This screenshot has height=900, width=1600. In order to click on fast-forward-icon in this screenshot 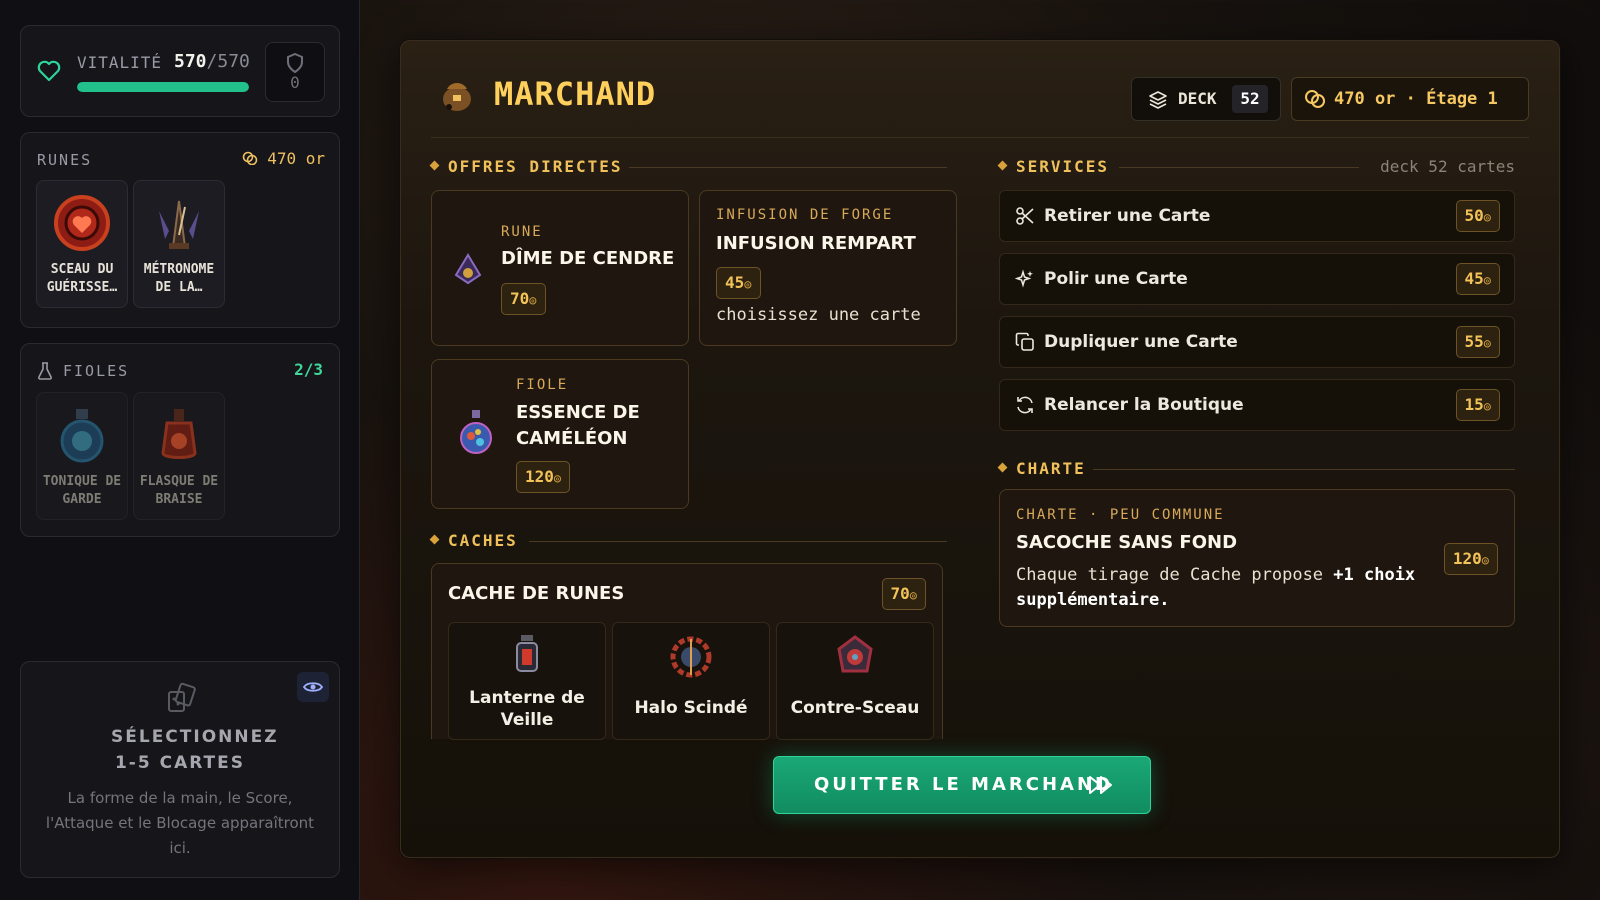, I will do `click(1100, 785)`.